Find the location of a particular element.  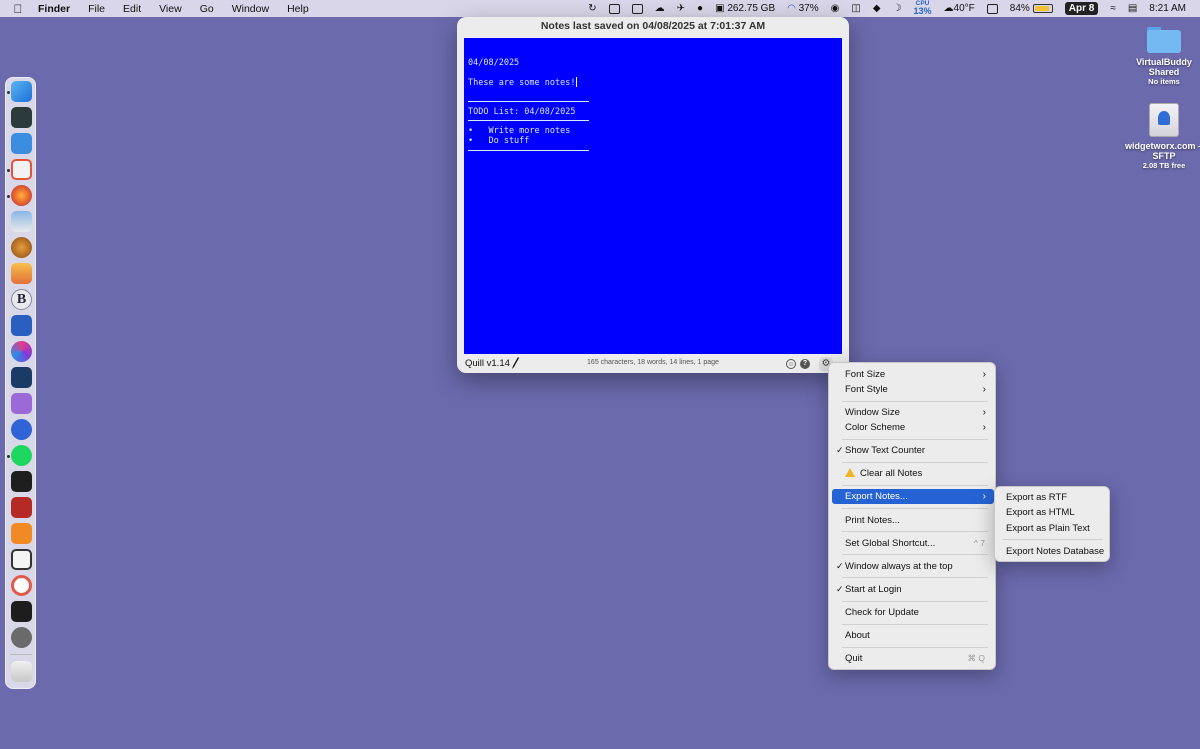

weather-status: ☁ 40°F is located at coordinates (959, 8).